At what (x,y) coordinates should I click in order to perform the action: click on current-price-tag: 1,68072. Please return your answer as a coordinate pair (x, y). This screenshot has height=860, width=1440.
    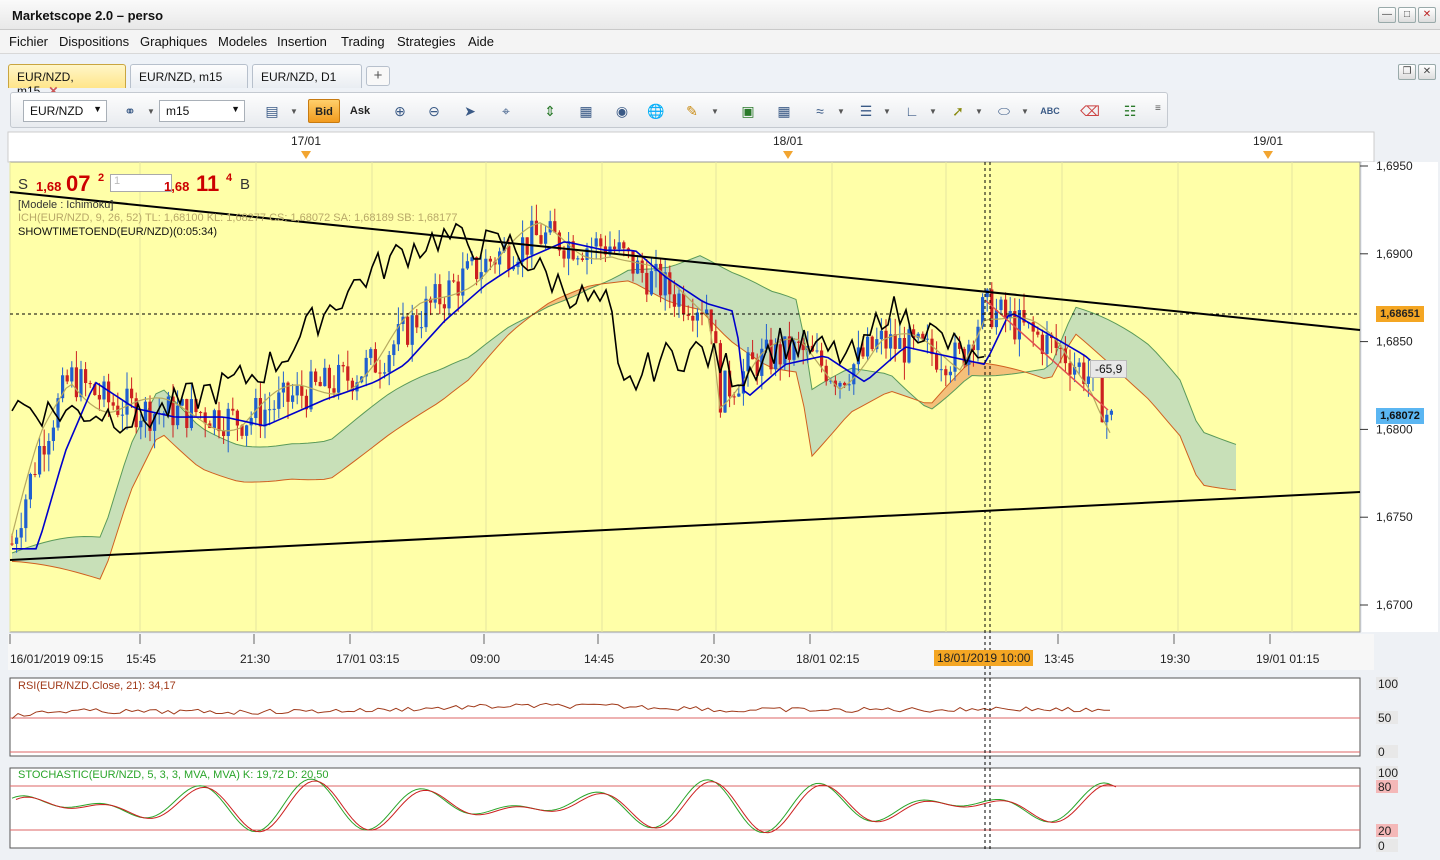
    Looking at the image, I should click on (1400, 416).